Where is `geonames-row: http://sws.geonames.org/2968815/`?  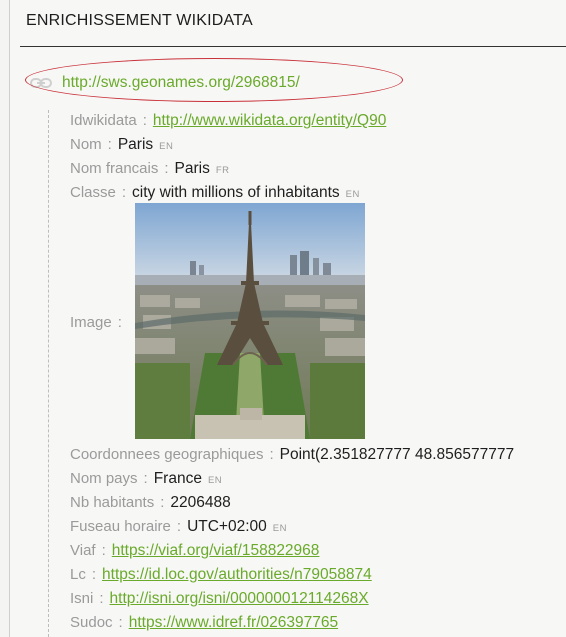 geonames-row: http://sws.geonames.org/2968815/ is located at coordinates (210, 83).